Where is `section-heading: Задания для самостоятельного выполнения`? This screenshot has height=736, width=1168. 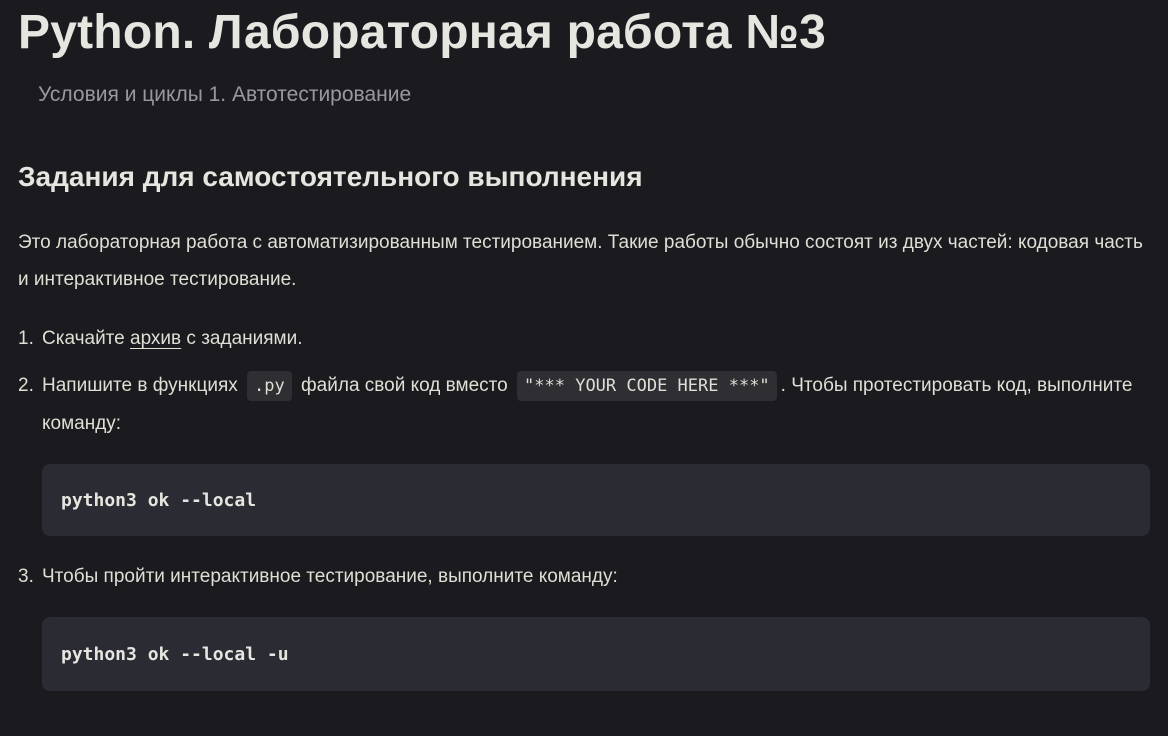 section-heading: Задания для самостоятельного выполнения is located at coordinates (330, 176).